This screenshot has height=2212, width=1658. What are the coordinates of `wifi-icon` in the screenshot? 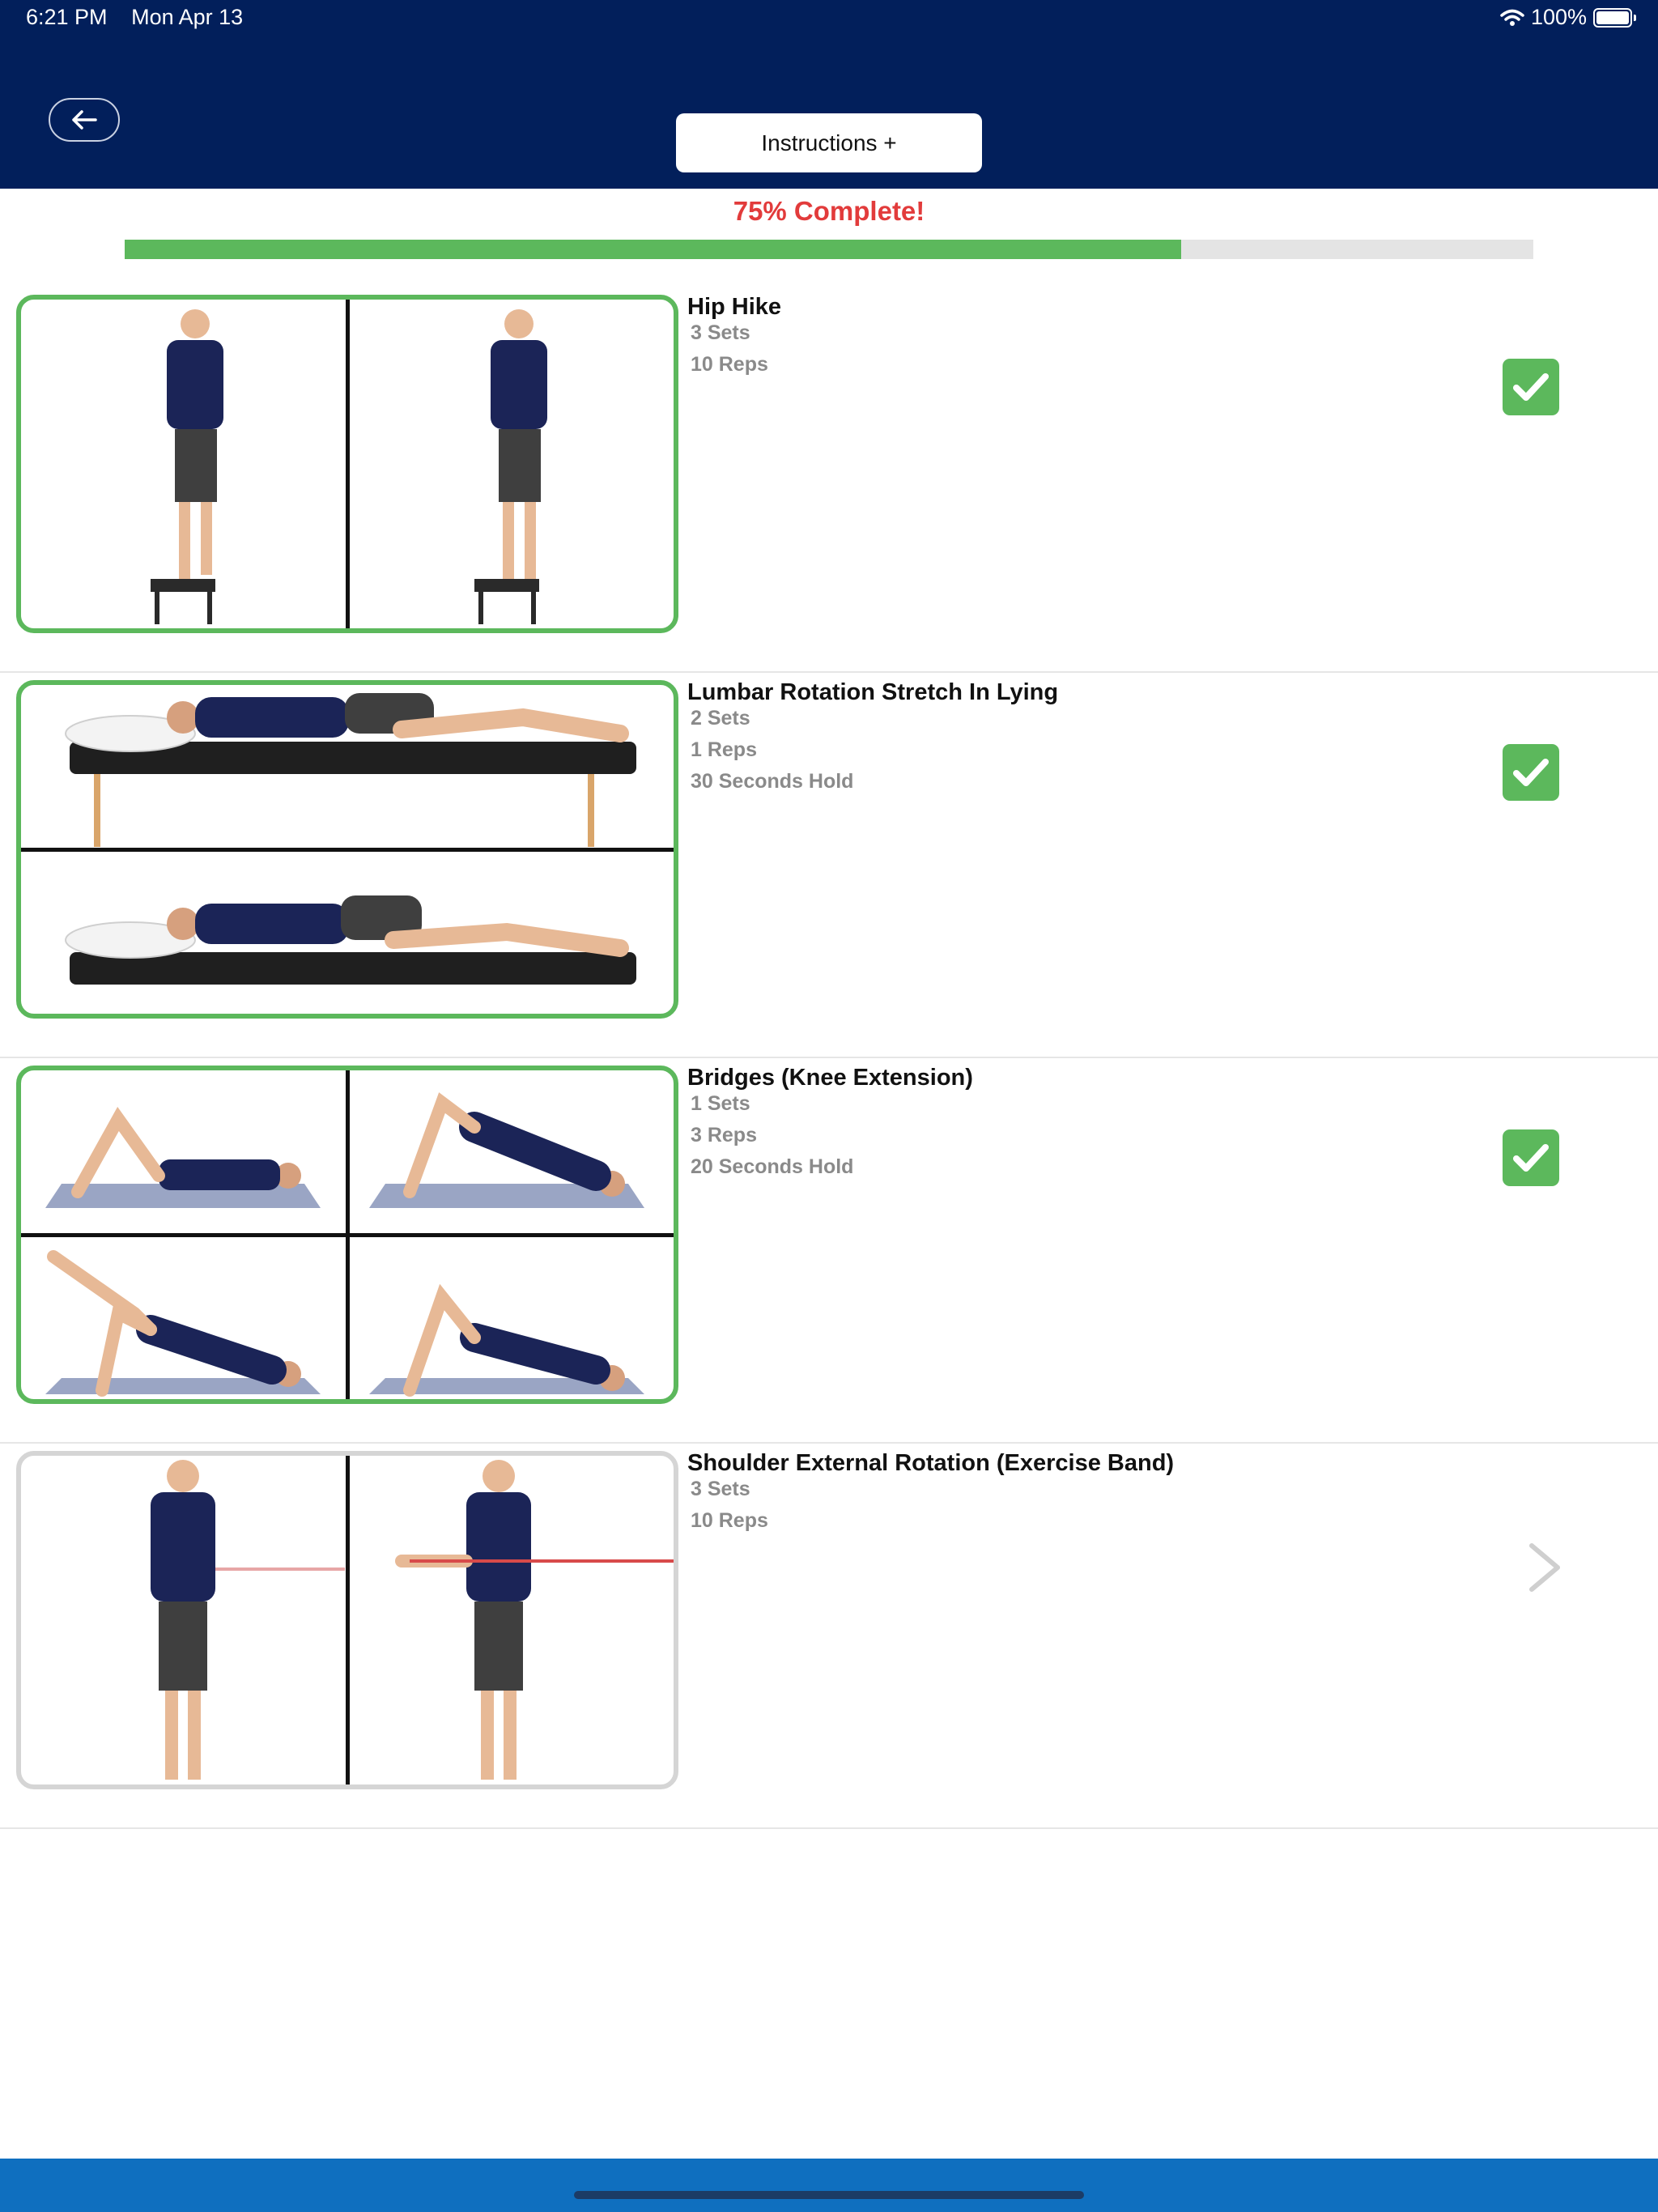 It's located at (1512, 18).